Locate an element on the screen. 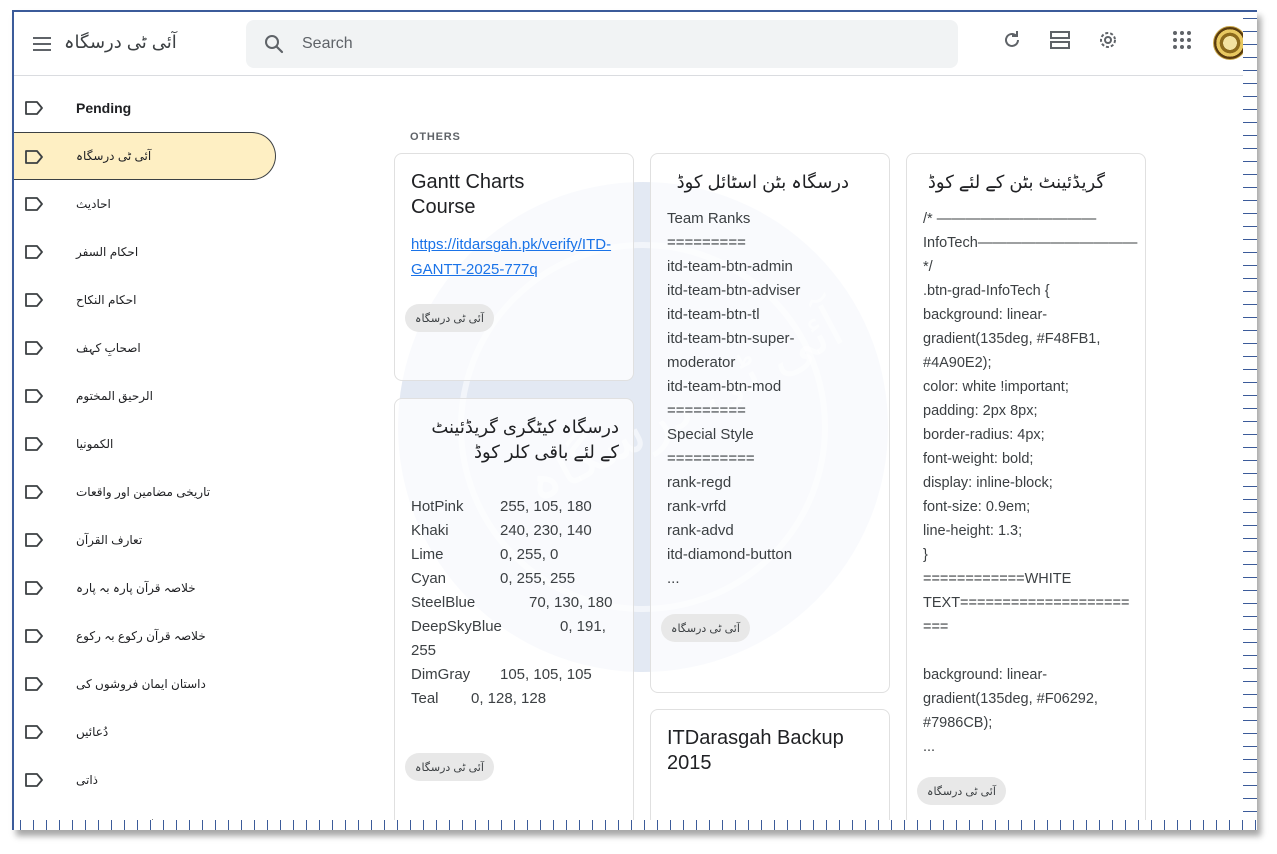  sidebar-item-label: داستان ایمان فروشوں کی is located at coordinates (141, 684).